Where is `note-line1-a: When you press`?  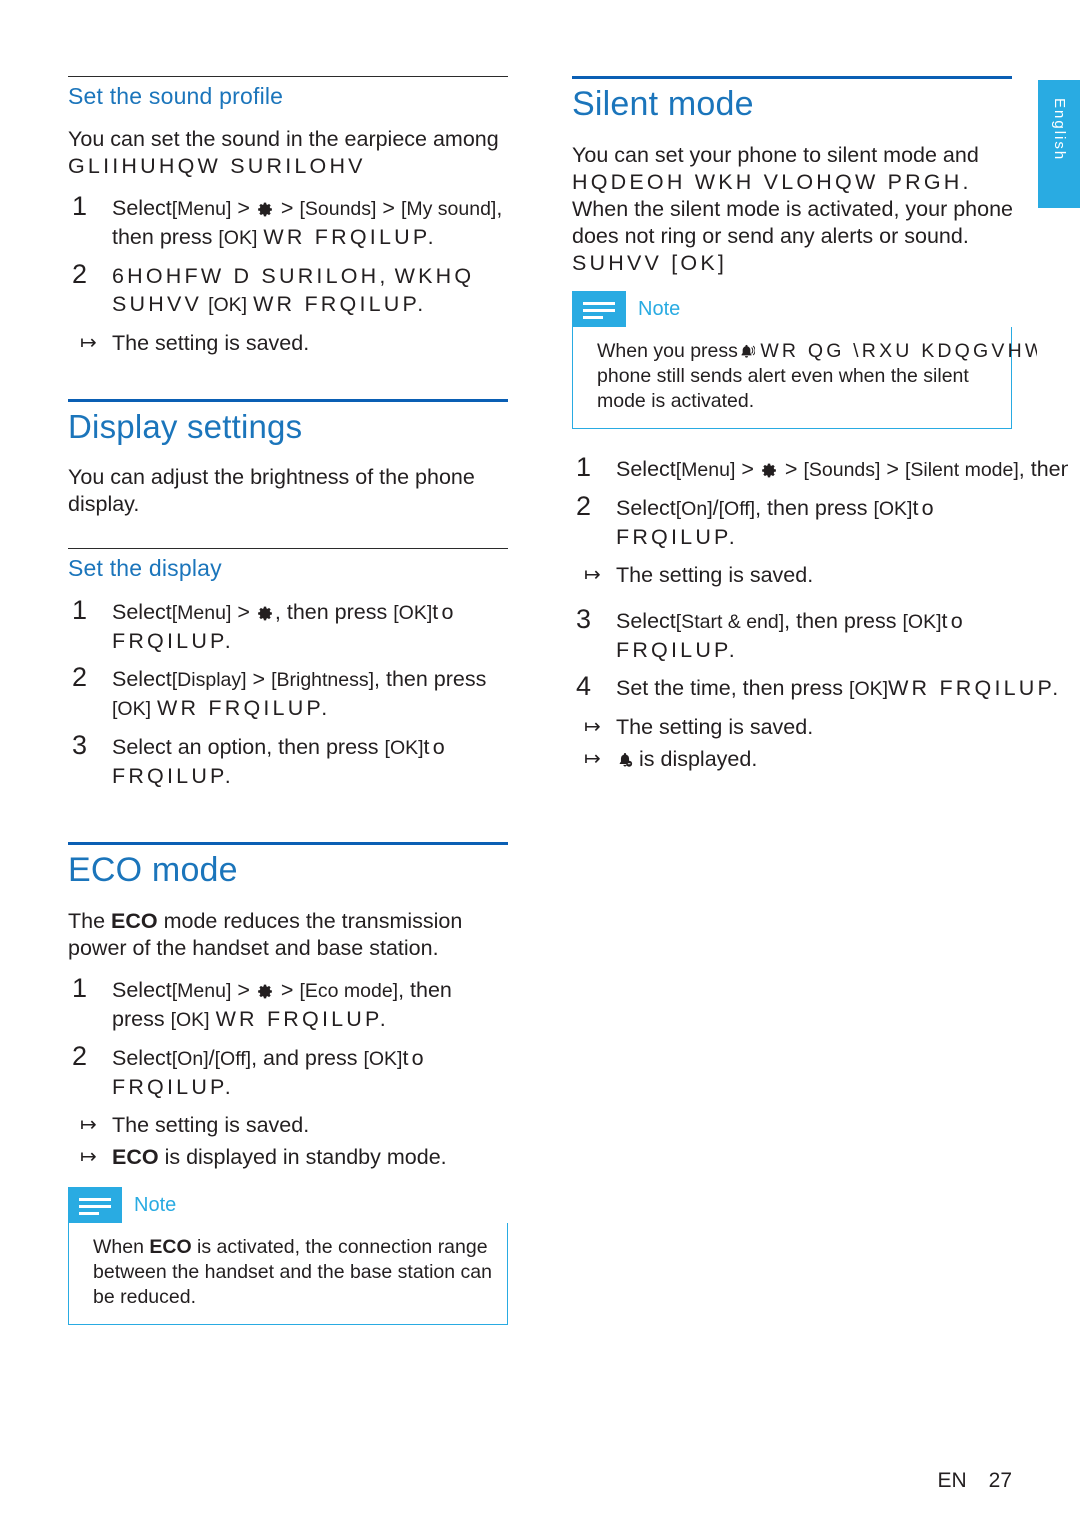 note-line1-a: When you press is located at coordinates (667, 351).